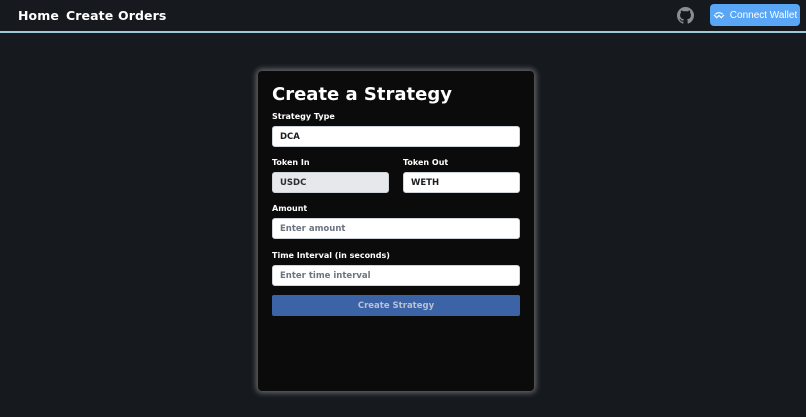  I want to click on nav-link-create: Create, so click(89, 15).